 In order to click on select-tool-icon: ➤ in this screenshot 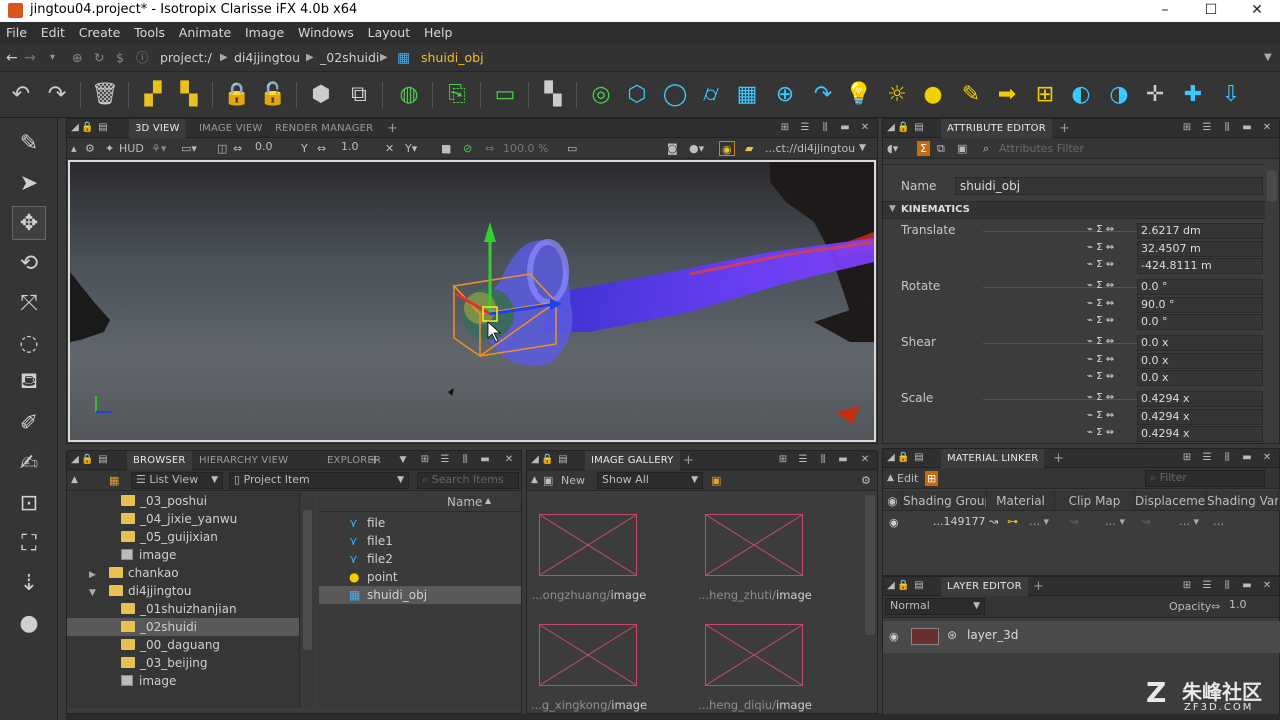, I will do `click(29, 183)`.